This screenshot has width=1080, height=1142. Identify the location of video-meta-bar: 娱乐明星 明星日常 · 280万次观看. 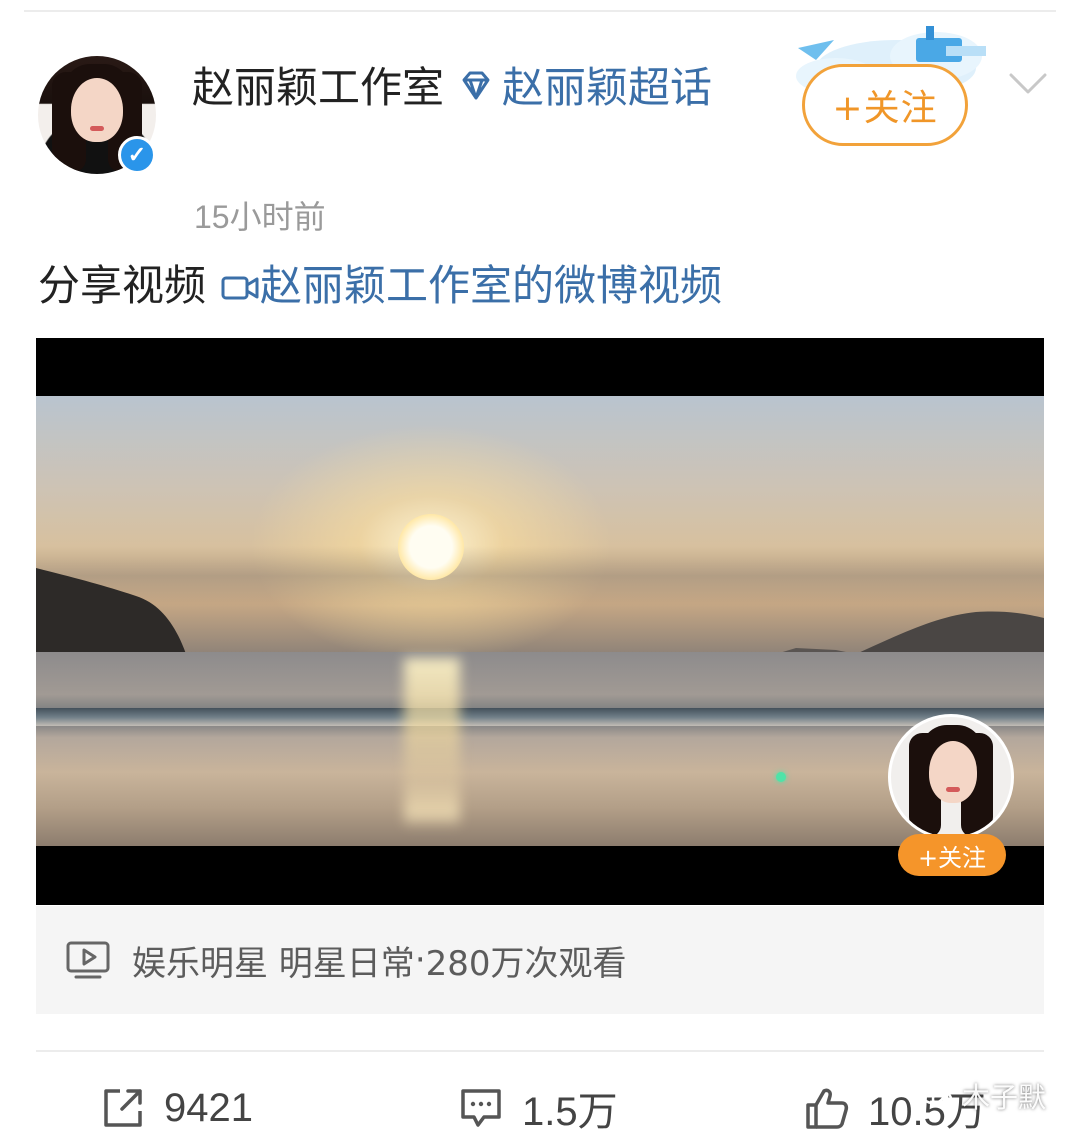
(540, 960).